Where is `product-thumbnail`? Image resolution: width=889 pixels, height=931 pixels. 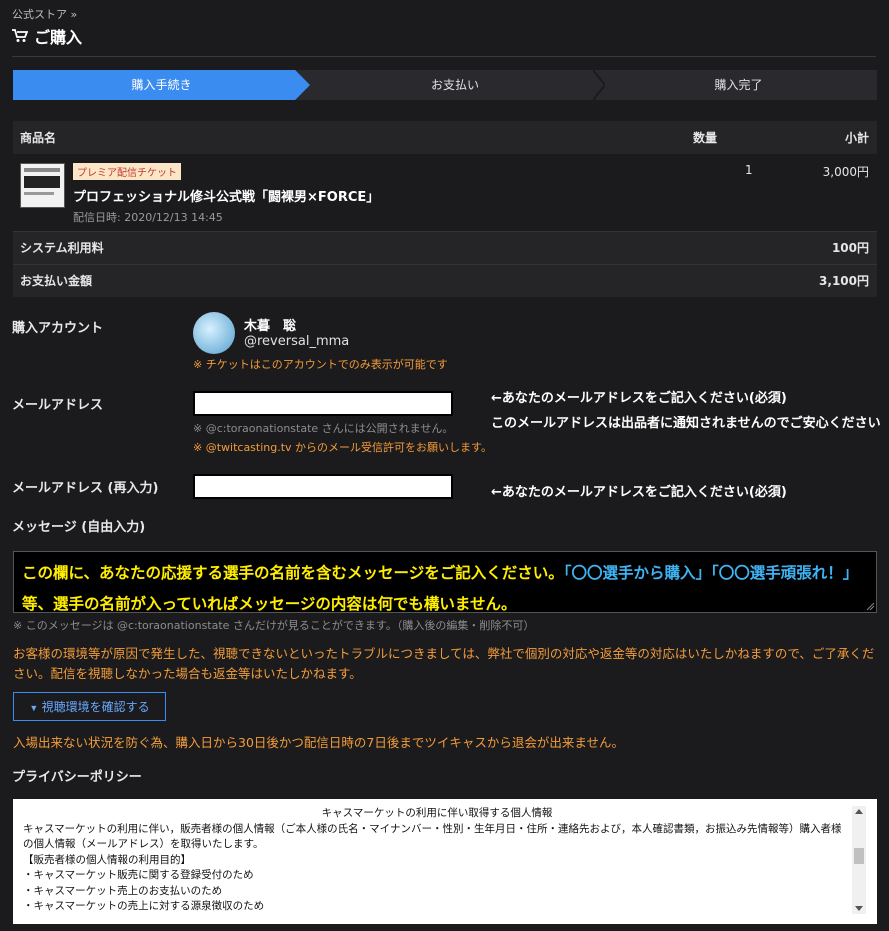
product-thumbnail is located at coordinates (42, 185).